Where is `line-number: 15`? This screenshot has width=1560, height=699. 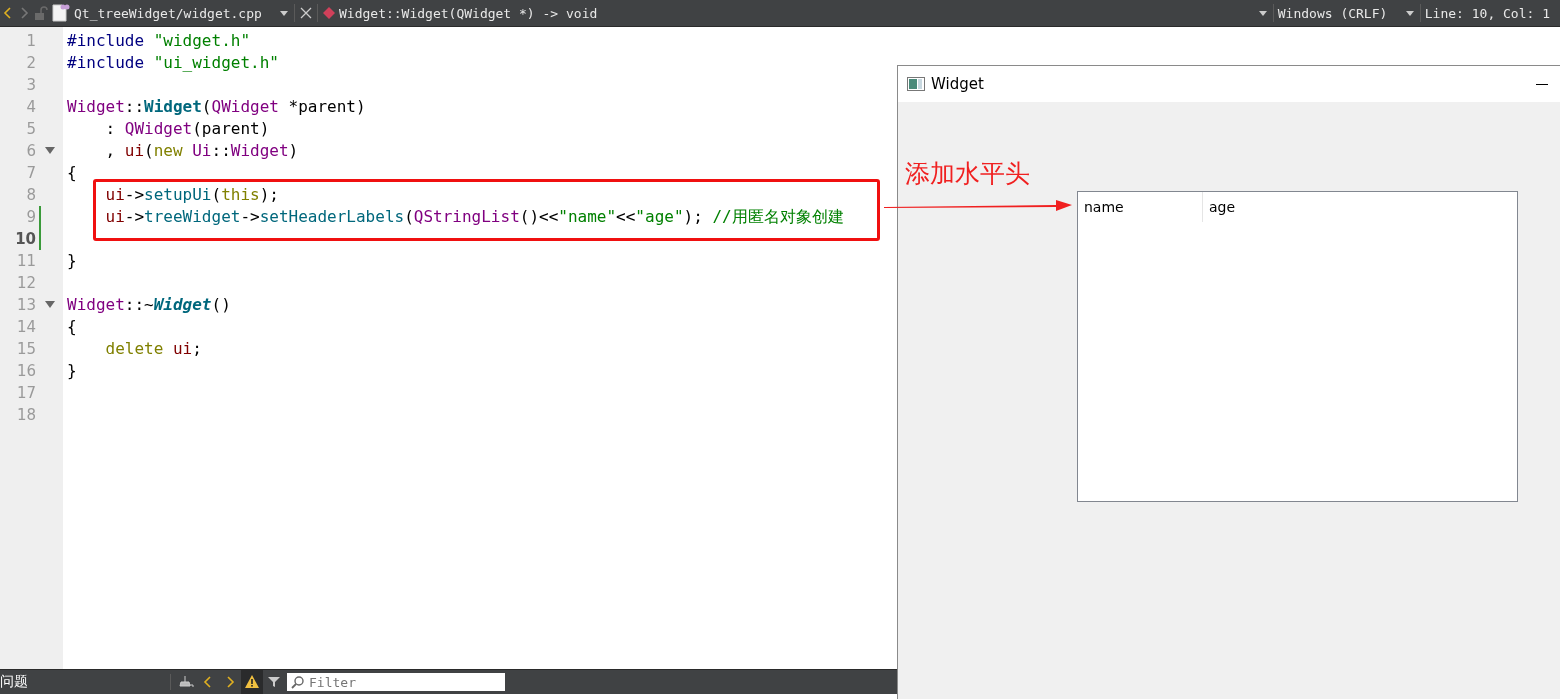 line-number: 15 is located at coordinates (25, 349).